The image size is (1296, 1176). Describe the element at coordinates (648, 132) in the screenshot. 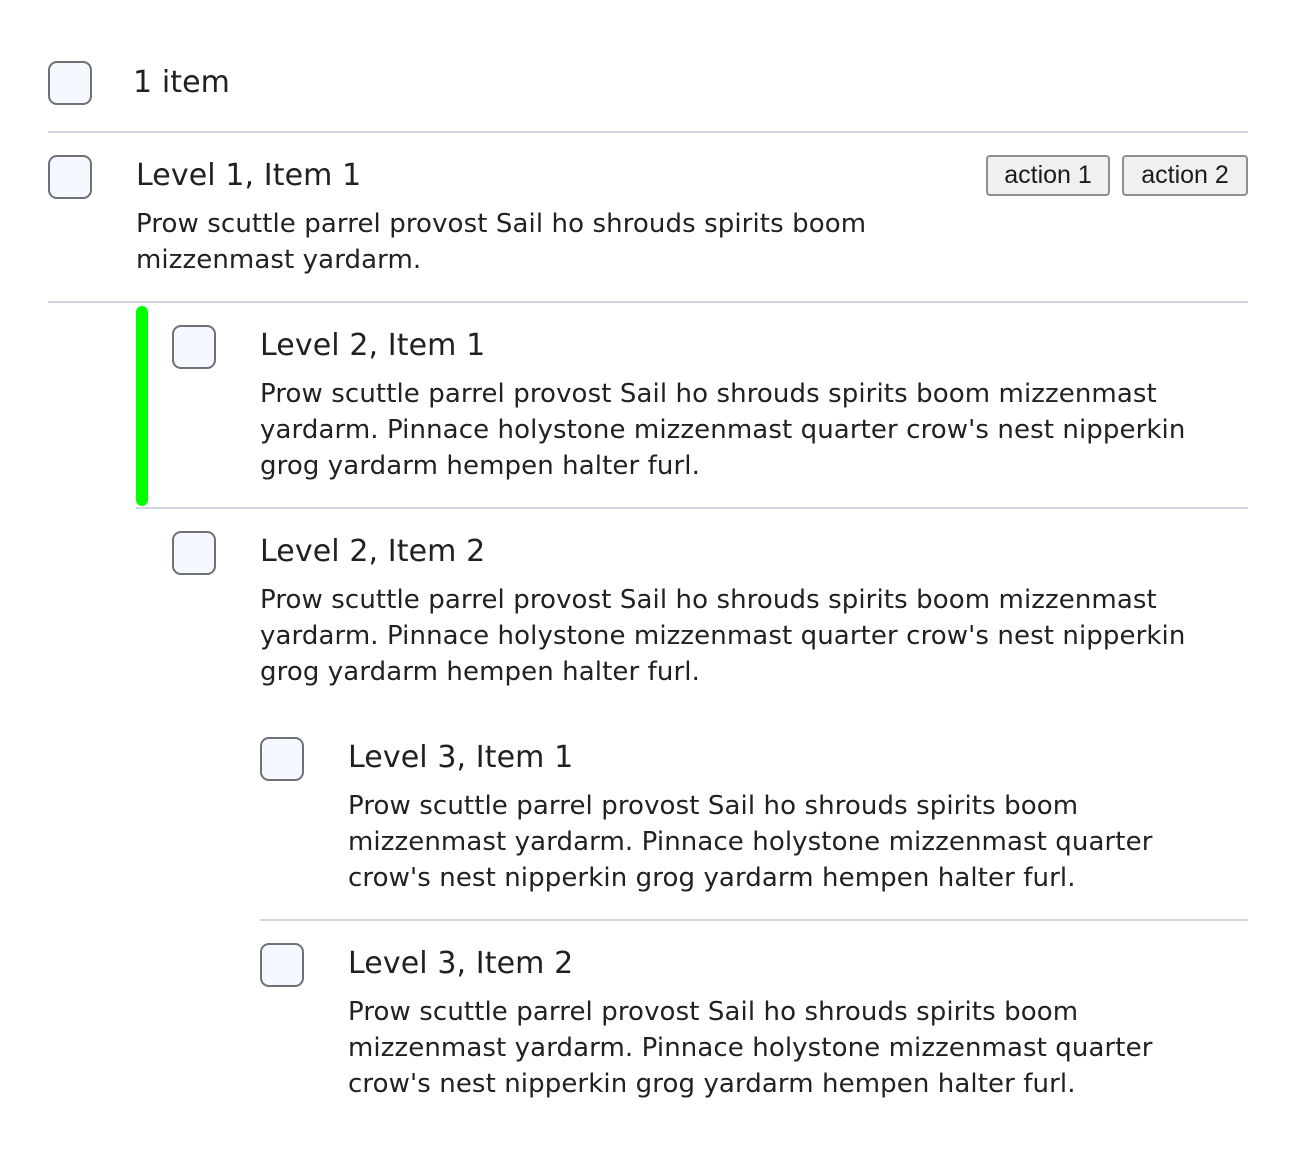

I see `header-divider` at that location.